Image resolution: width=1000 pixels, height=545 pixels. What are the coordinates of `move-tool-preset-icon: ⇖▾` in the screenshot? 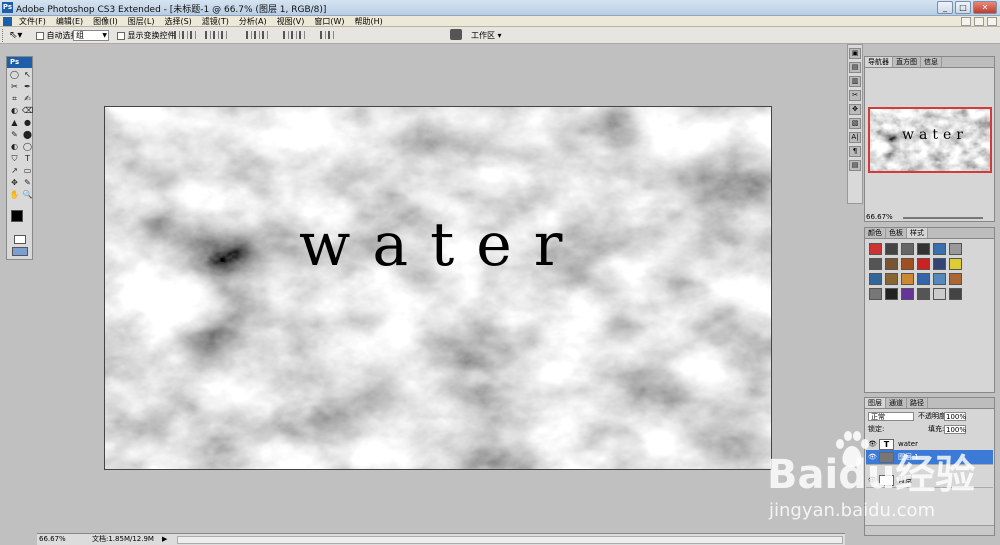 It's located at (20, 35).